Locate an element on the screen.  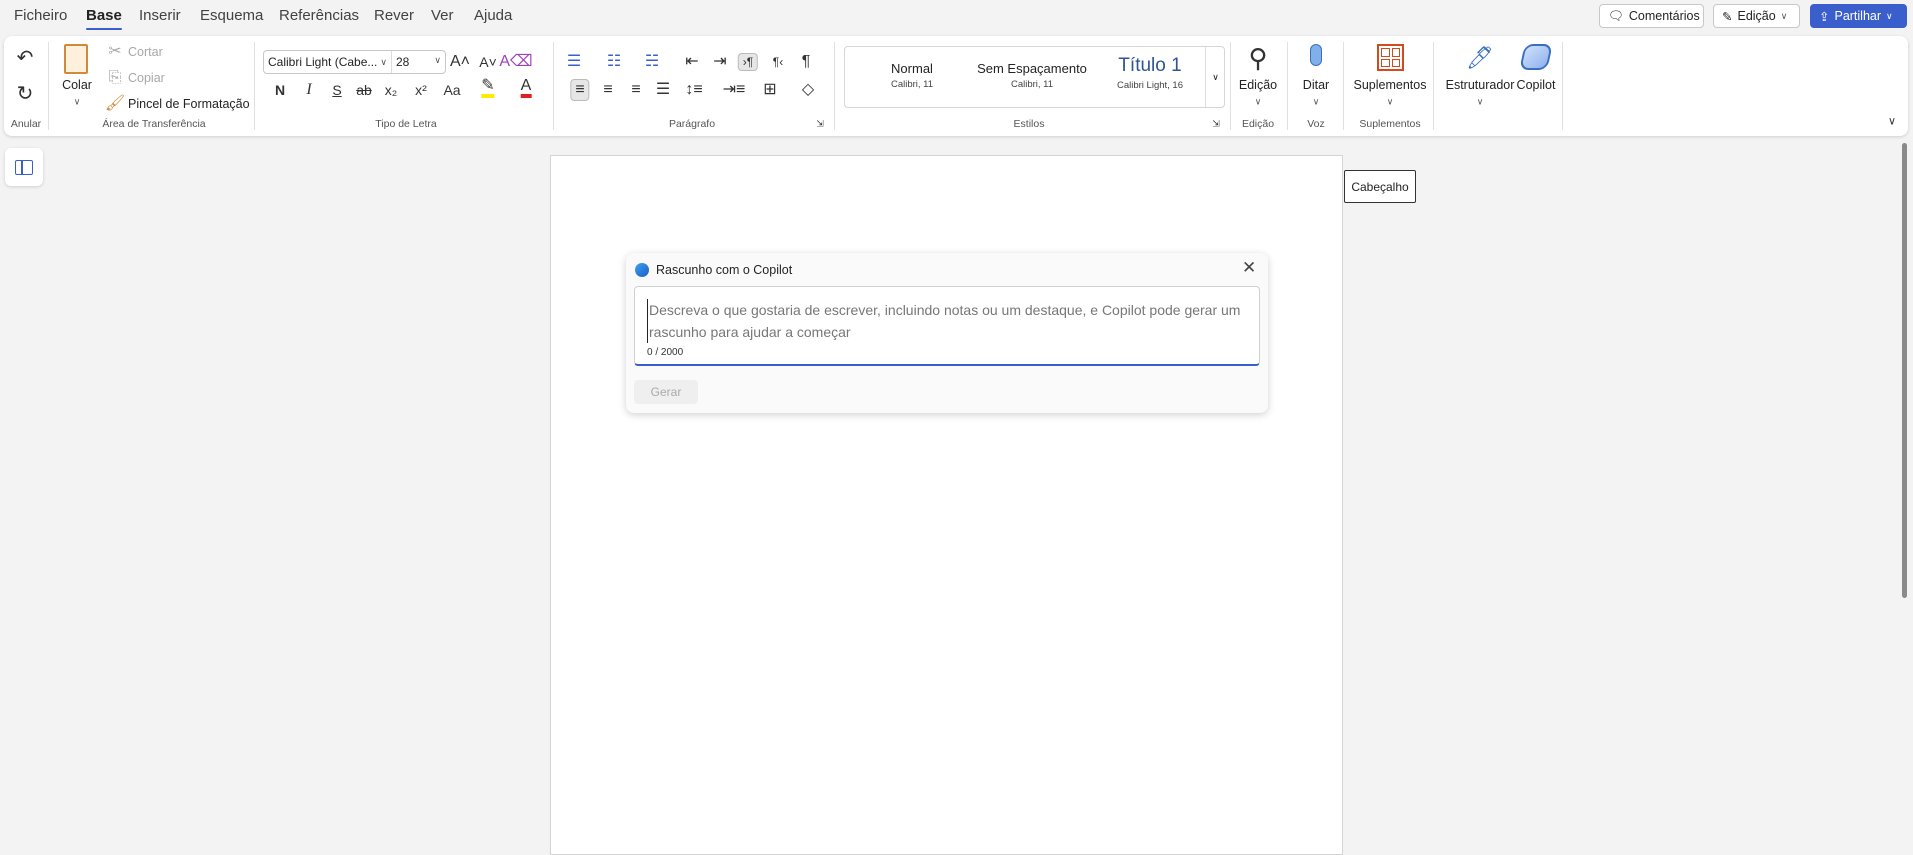
shading-icon: ◇ is located at coordinates (808, 90).